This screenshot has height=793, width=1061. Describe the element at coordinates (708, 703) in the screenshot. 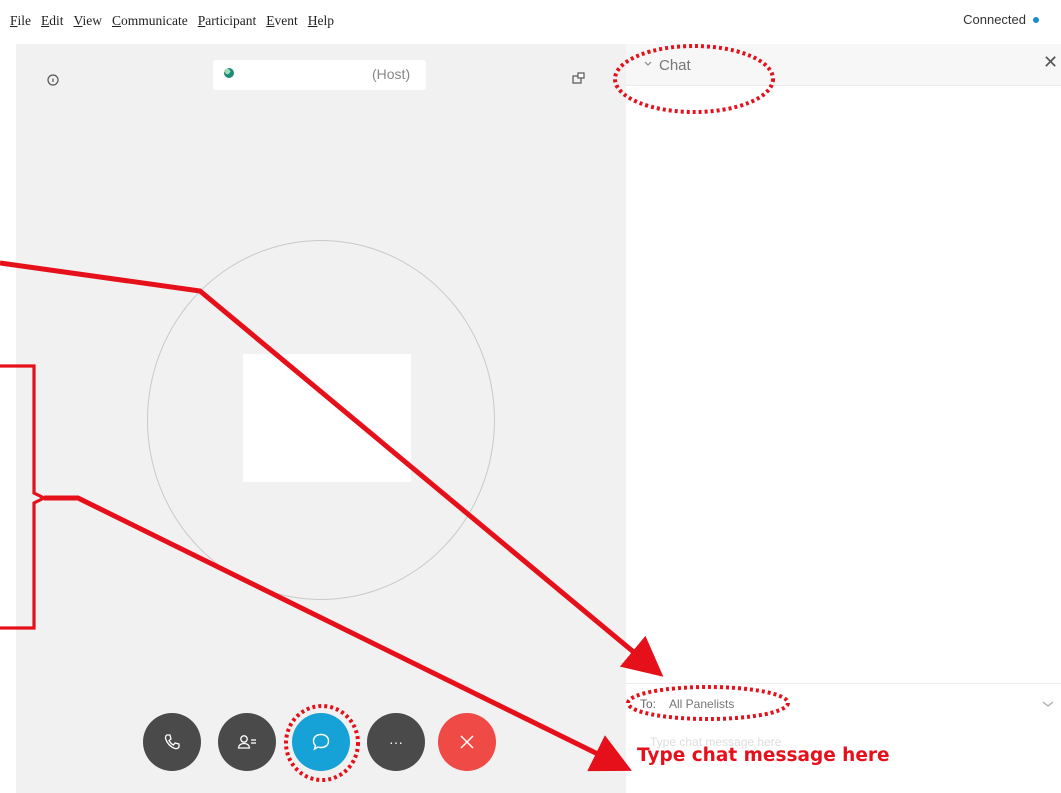

I see `annotation-ellipse-recipient` at that location.